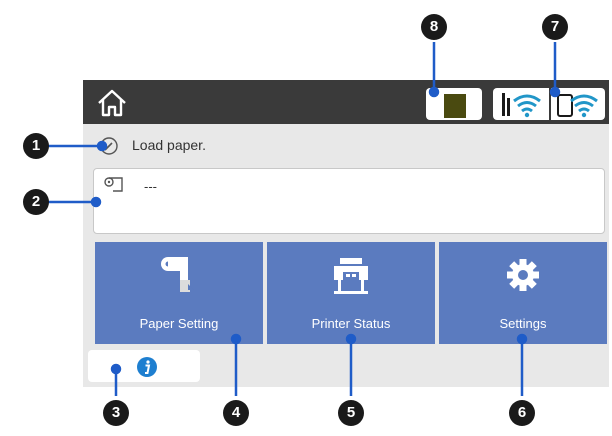 The width and height of the screenshot is (612, 436). I want to click on callout-1: 1, so click(36, 146).